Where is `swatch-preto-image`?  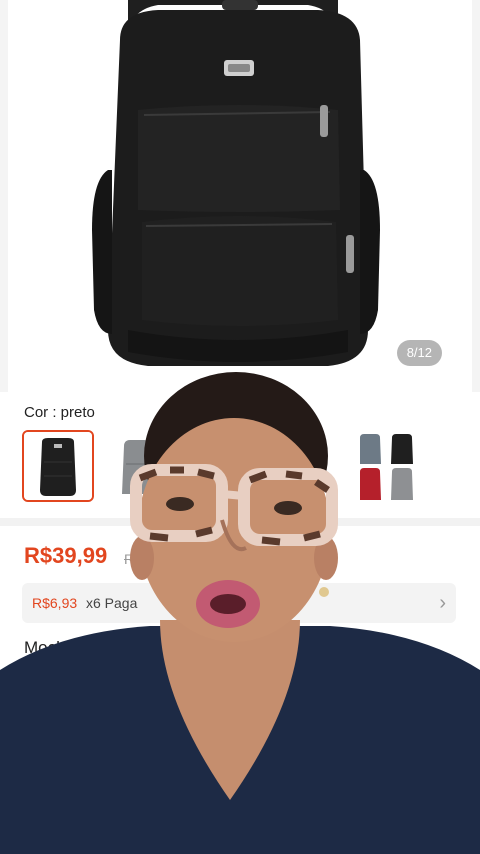
swatch-preto-image is located at coordinates (58, 466).